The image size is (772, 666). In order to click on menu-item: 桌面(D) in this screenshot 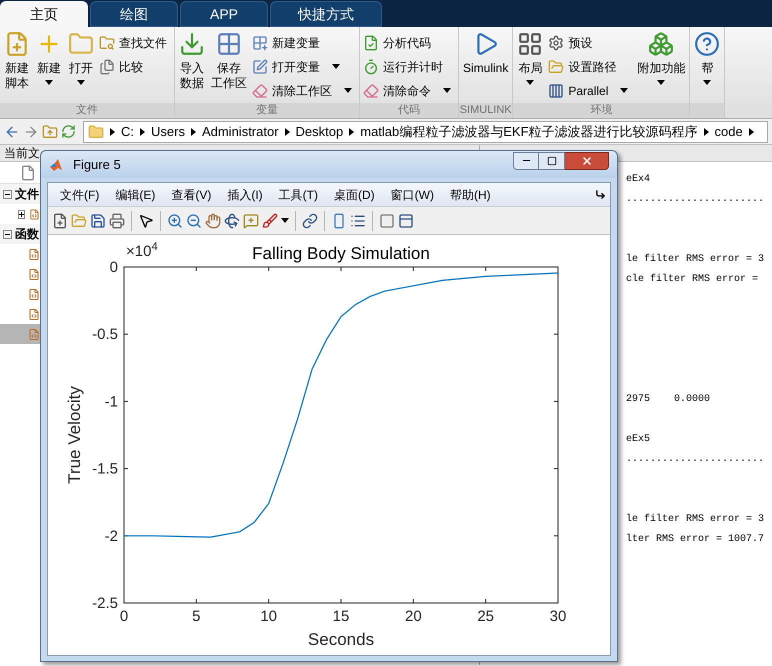, I will do `click(354, 195)`.